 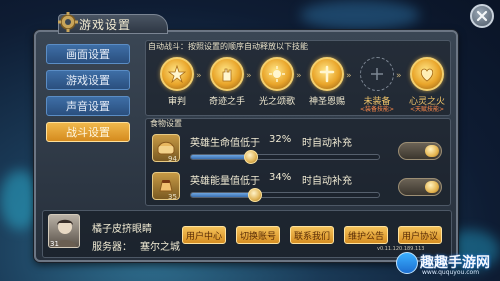 I want to click on heart-fire-skill-icon, so click(x=427, y=75).